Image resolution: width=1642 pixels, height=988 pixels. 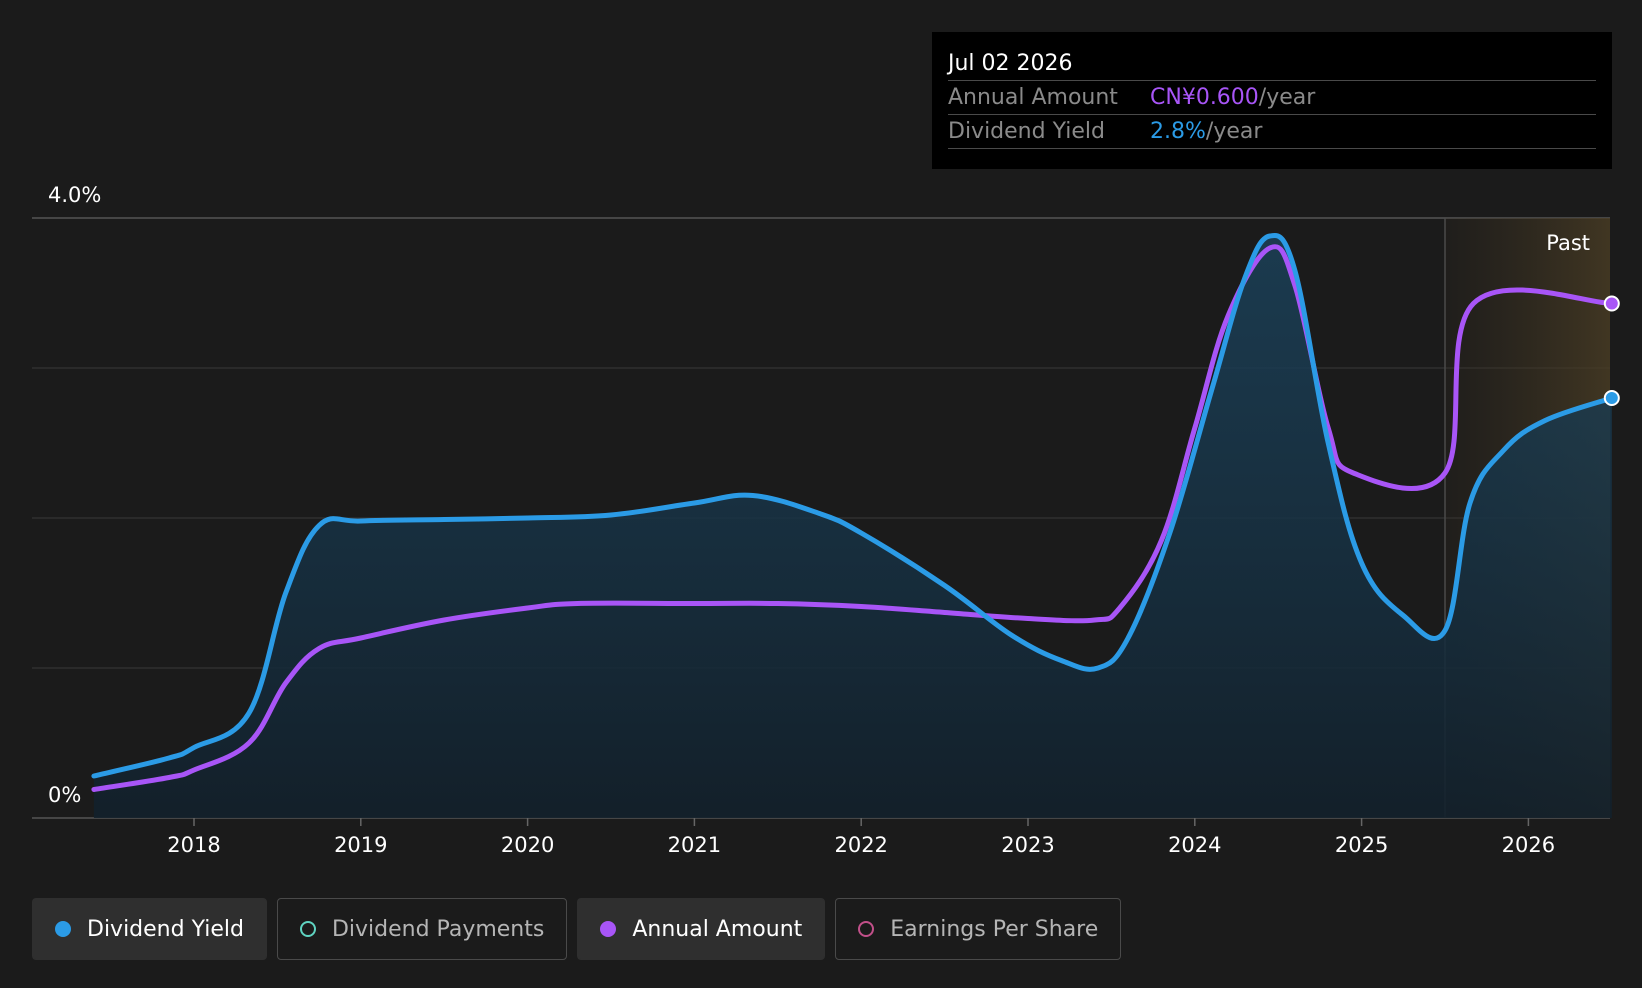 What do you see at coordinates (1204, 97) in the screenshot?
I see `tooltip-value: CN¥0.600` at bounding box center [1204, 97].